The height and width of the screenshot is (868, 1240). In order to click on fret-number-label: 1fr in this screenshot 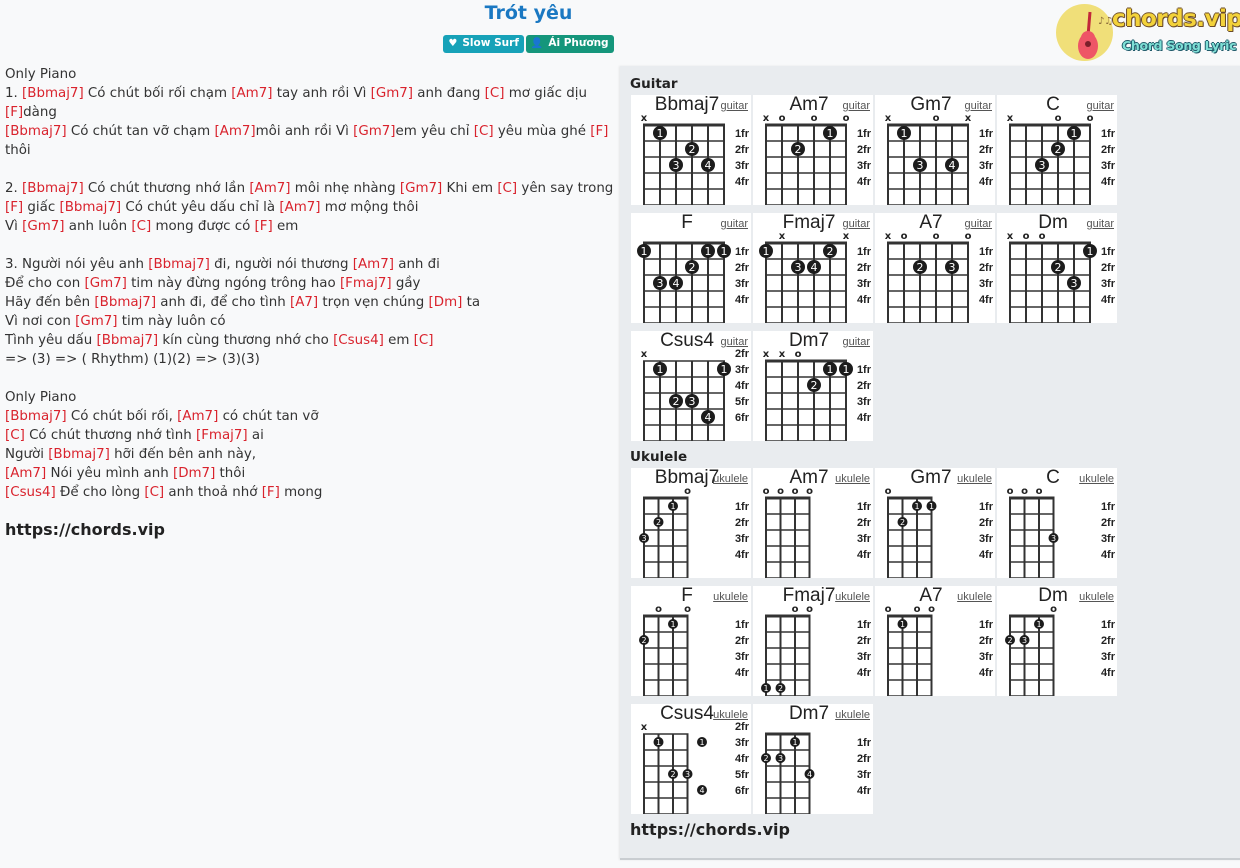, I will do `click(864, 743)`.